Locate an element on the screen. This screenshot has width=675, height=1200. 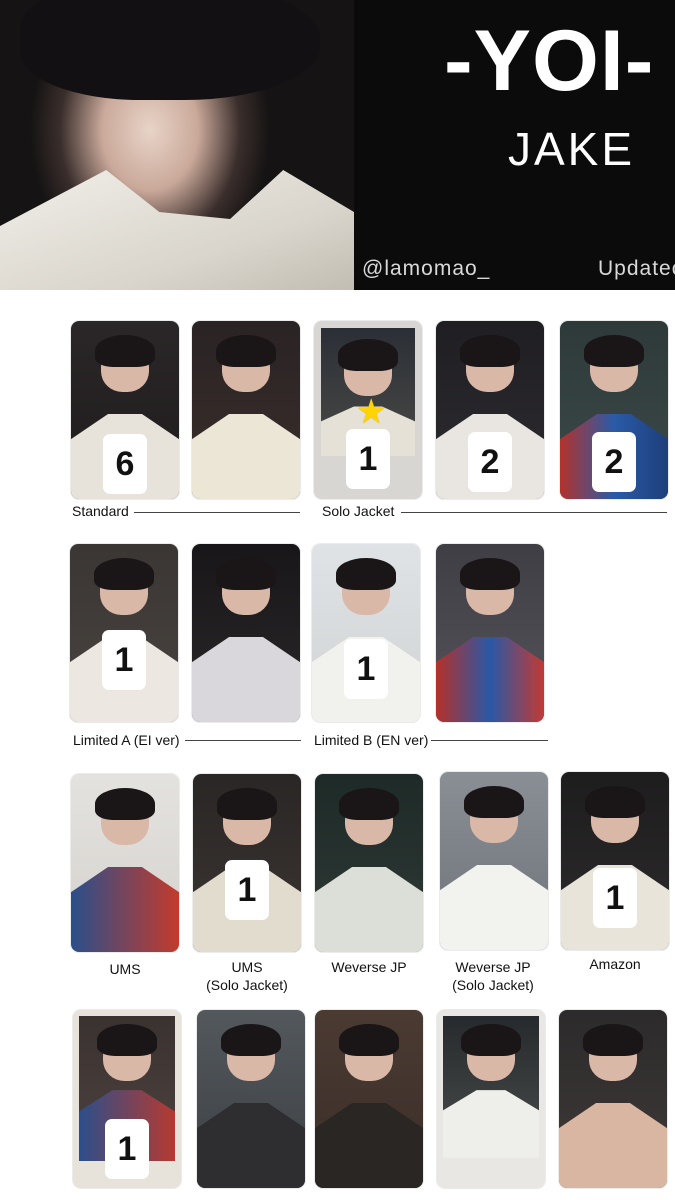
group-label-limited-b: Limited B (EN ver) is located at coordinates (371, 740).